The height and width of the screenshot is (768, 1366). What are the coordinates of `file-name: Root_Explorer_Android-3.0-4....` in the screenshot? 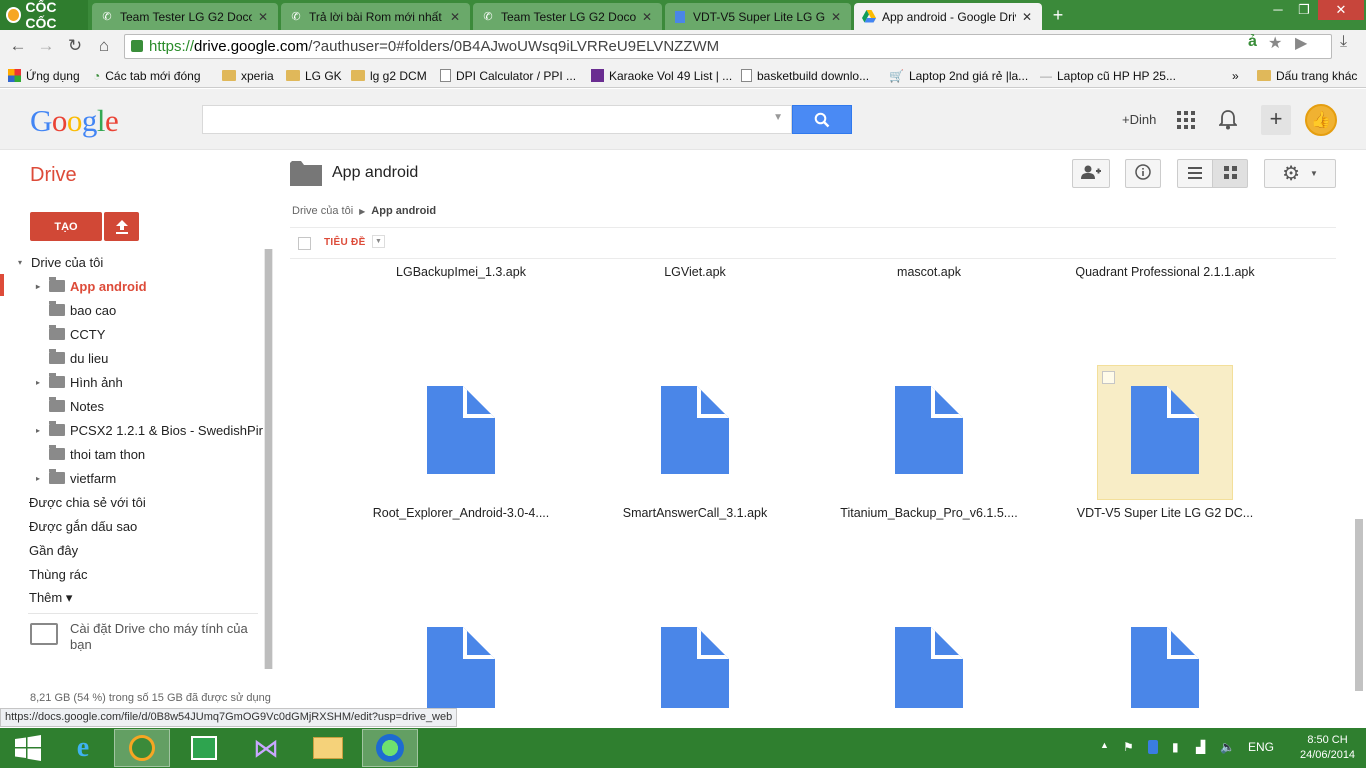 It's located at (461, 513).